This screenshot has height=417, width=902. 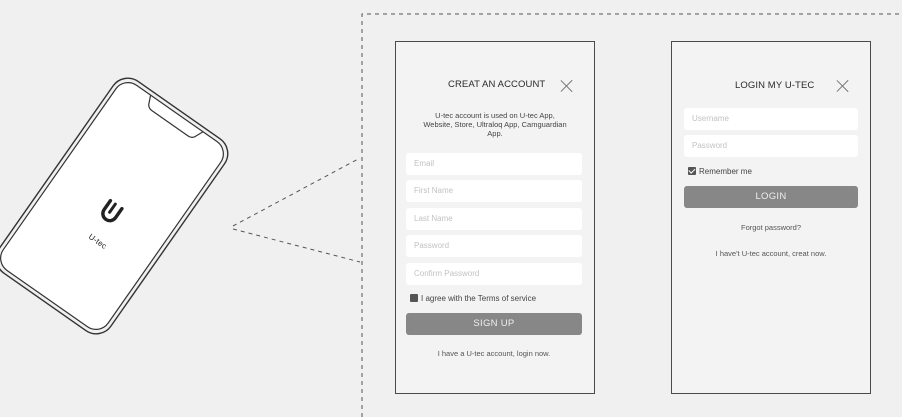 What do you see at coordinates (494, 324) in the screenshot?
I see `signup-button: SIGN UP` at bounding box center [494, 324].